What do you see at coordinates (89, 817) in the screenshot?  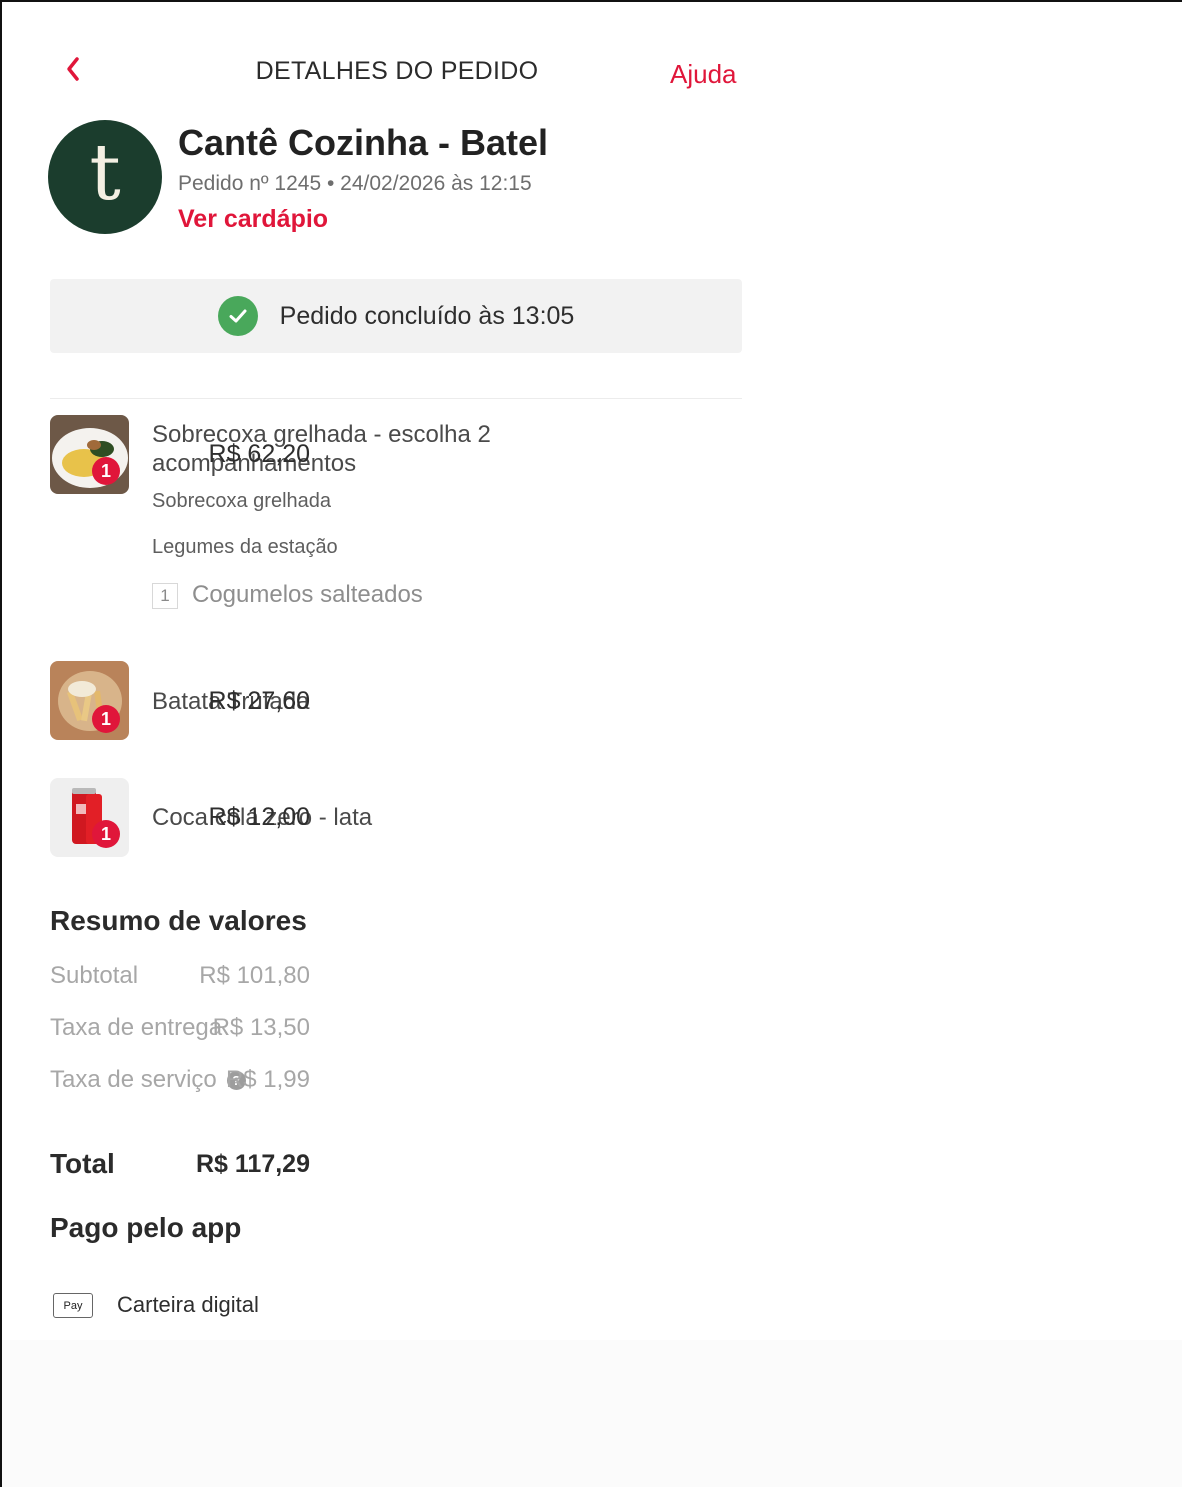 I see `item-image-soda-can` at bounding box center [89, 817].